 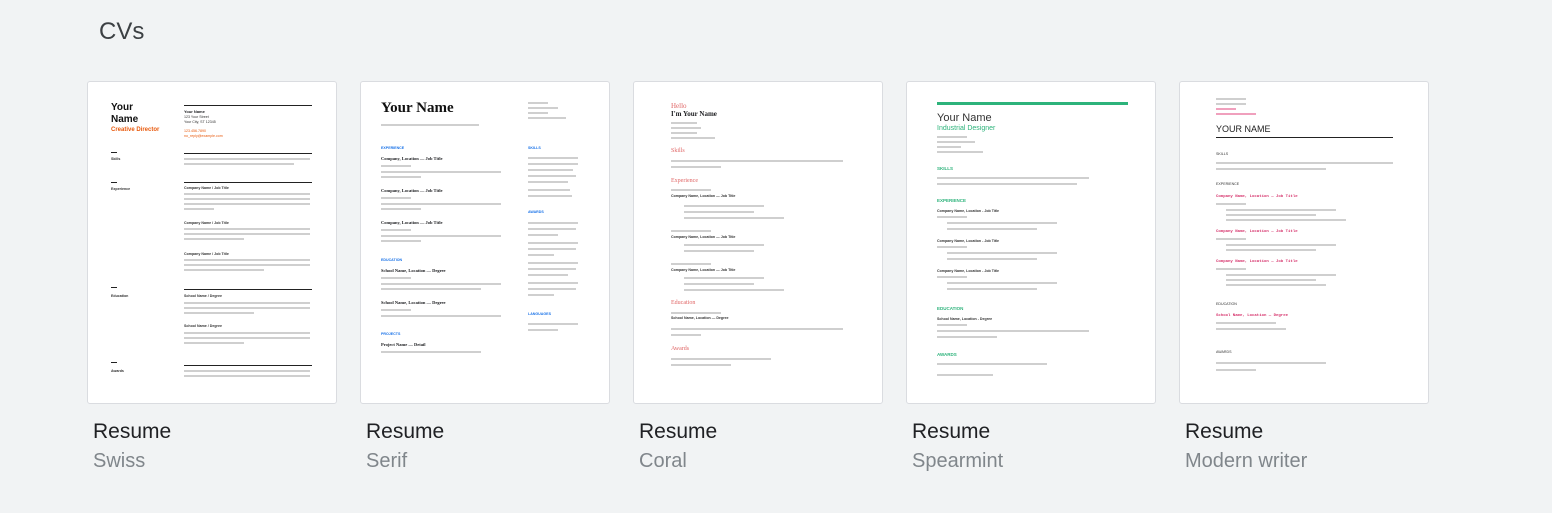 What do you see at coordinates (203, 296) in the screenshot?
I see `swiss-school1: School Name / Degree` at bounding box center [203, 296].